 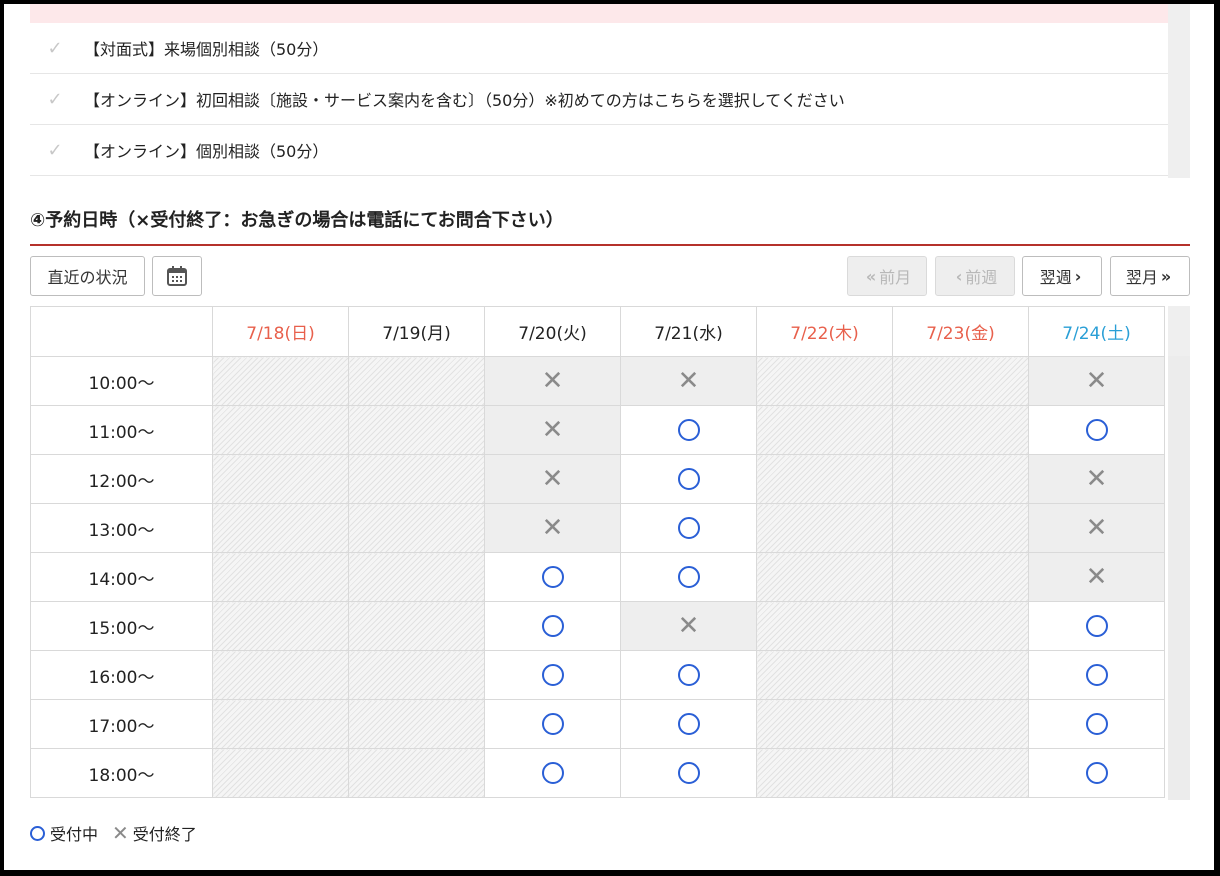 I want to click on day-header: 7/21(水), so click(x=688, y=331).